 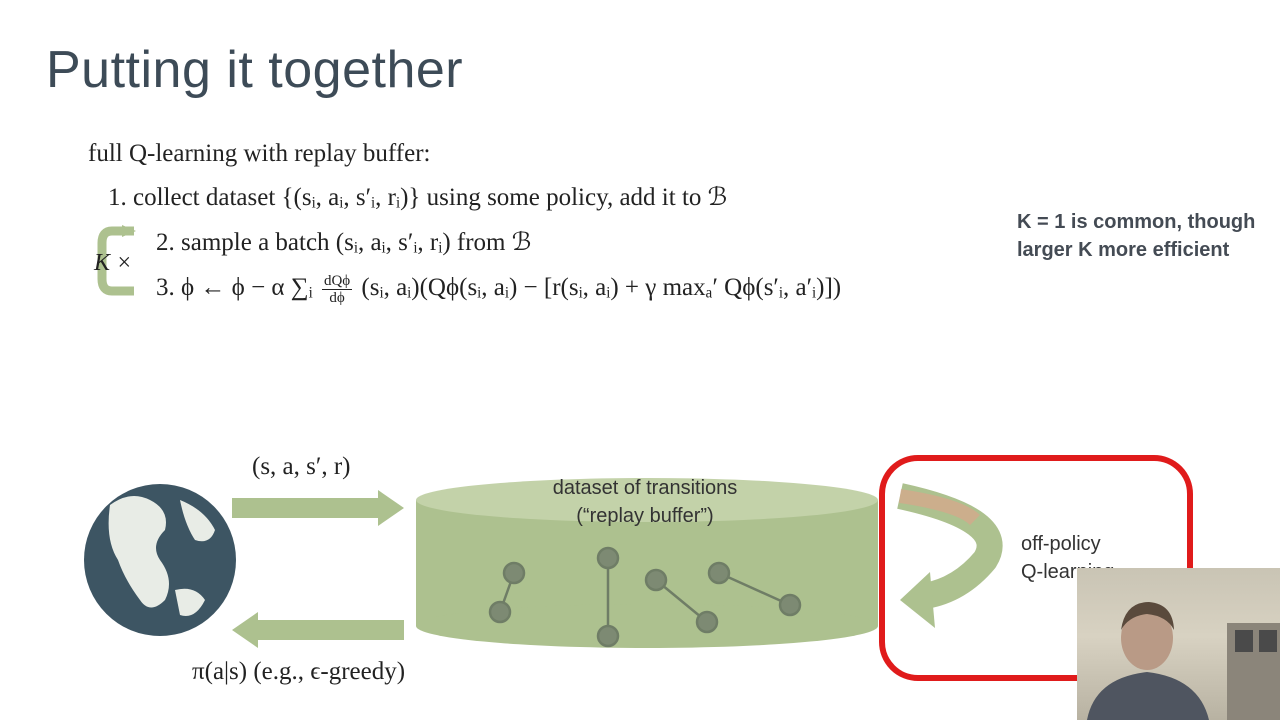 What do you see at coordinates (1183, 661) in the screenshot?
I see `presenter-image` at bounding box center [1183, 661].